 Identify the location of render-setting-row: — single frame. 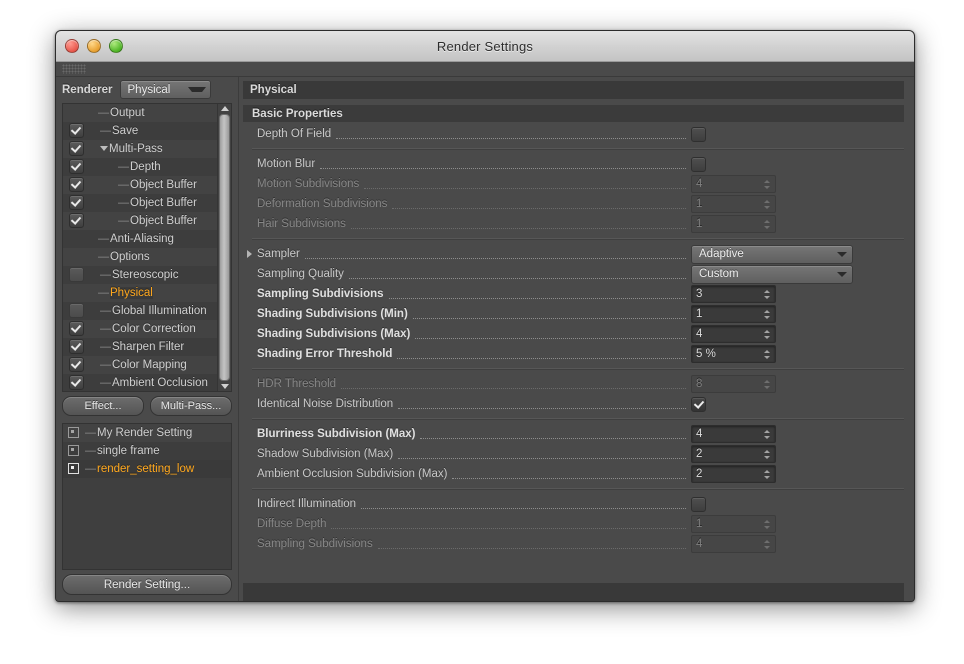
(147, 450).